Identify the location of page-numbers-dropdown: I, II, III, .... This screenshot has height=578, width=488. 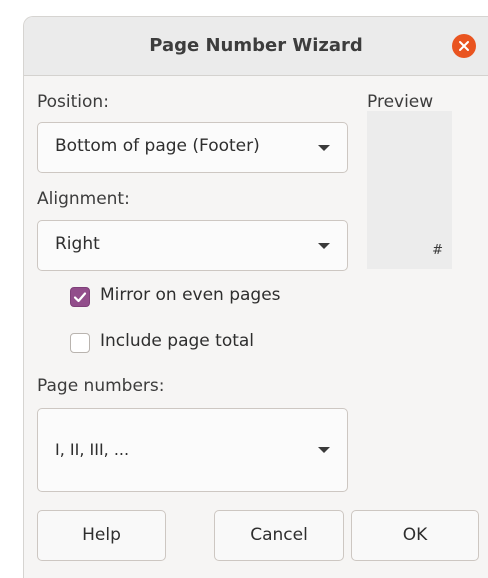
(192, 450).